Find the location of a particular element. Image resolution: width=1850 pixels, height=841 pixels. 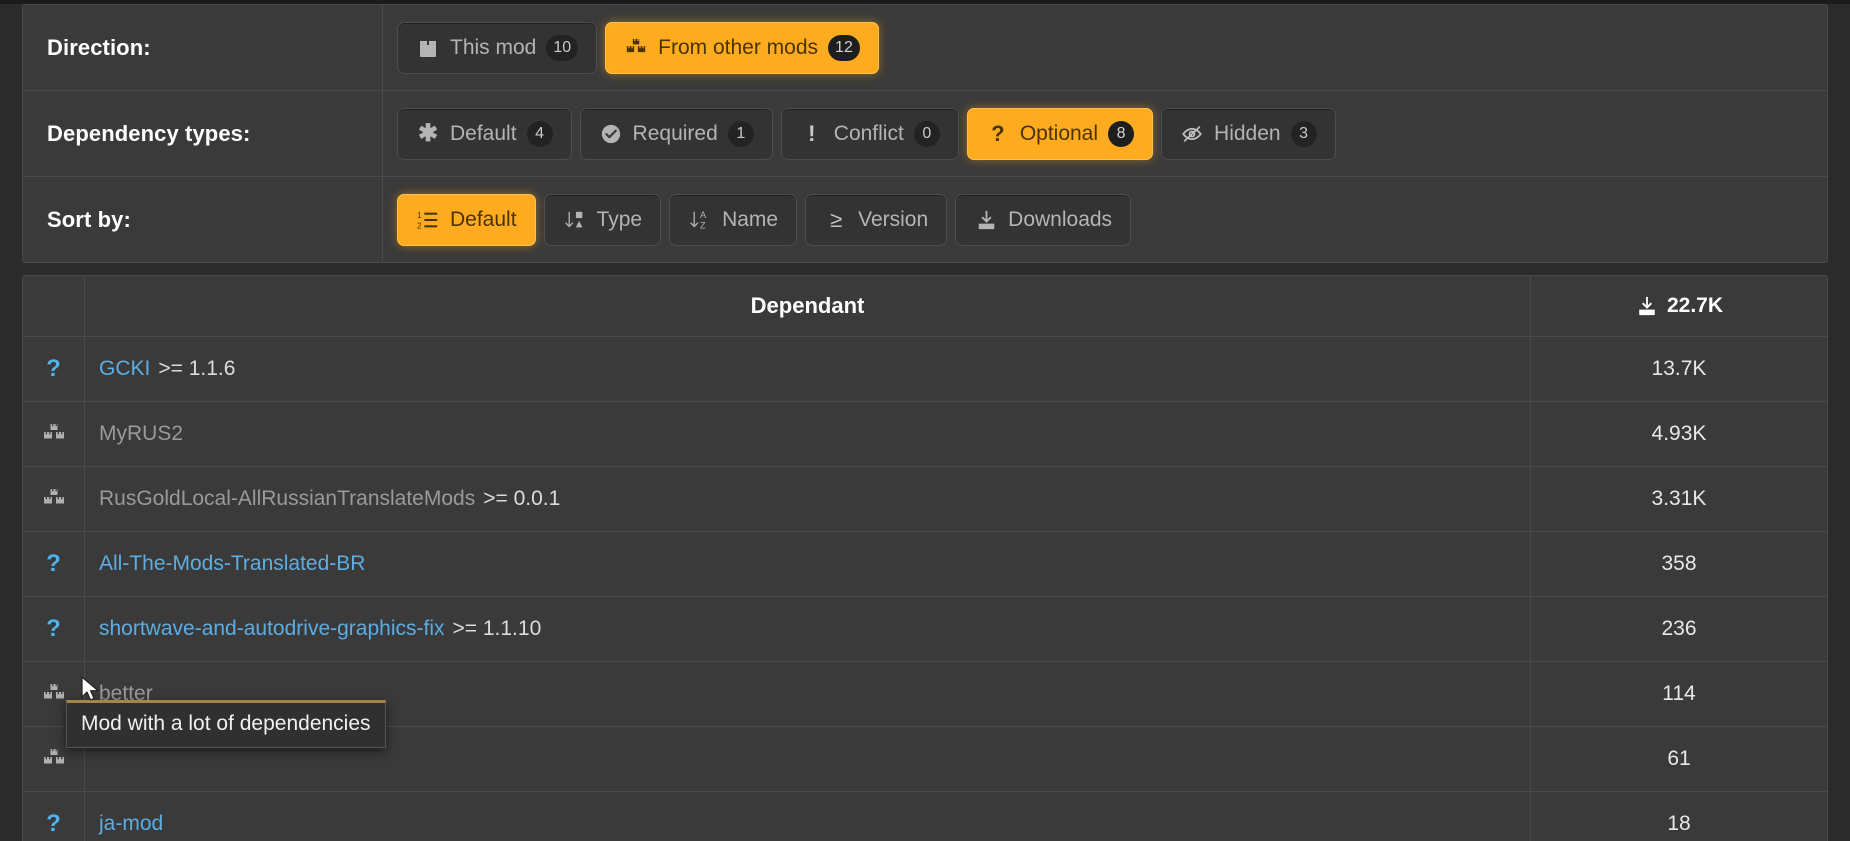

sort-option-type: Type is located at coordinates (602, 219).